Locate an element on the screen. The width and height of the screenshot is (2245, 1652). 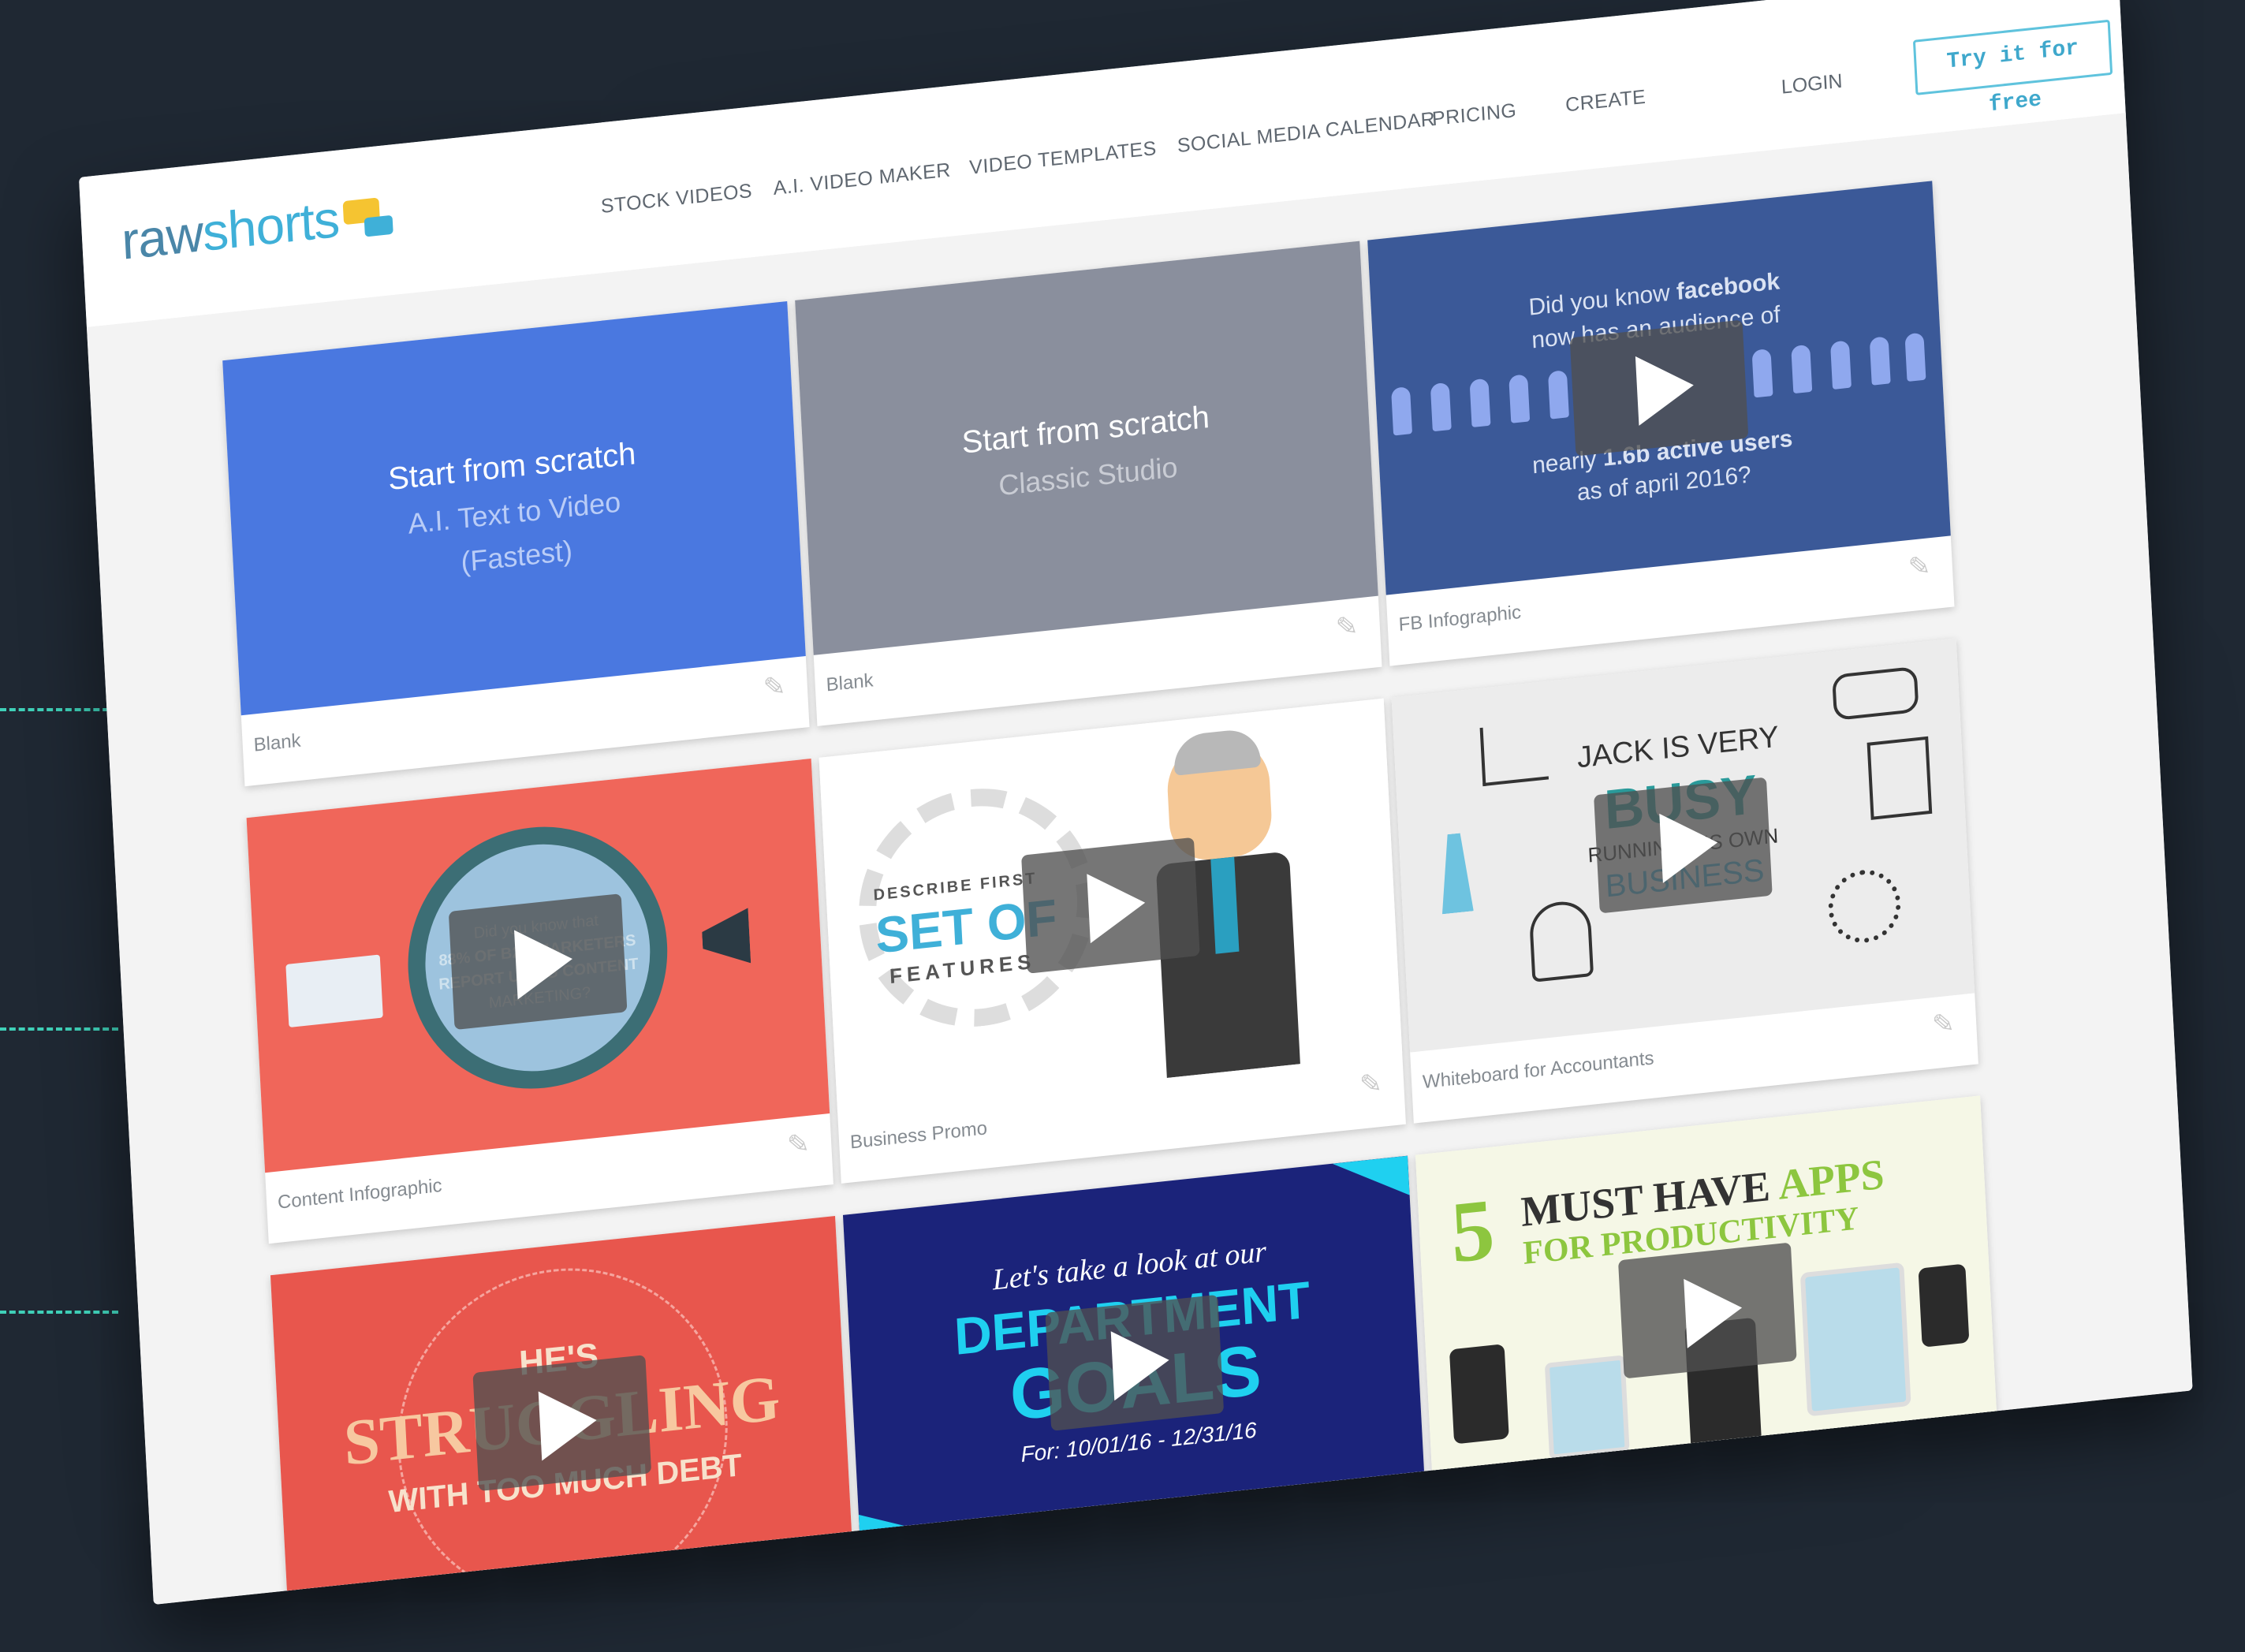
template-card-debt: HE'S STRUGGLING WITH TOO MUCH DEBT ✎ is located at coordinates (564, 1410).